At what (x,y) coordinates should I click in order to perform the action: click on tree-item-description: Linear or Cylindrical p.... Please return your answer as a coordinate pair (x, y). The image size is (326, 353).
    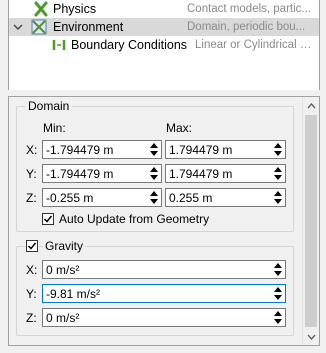
    Looking at the image, I should click on (255, 45).